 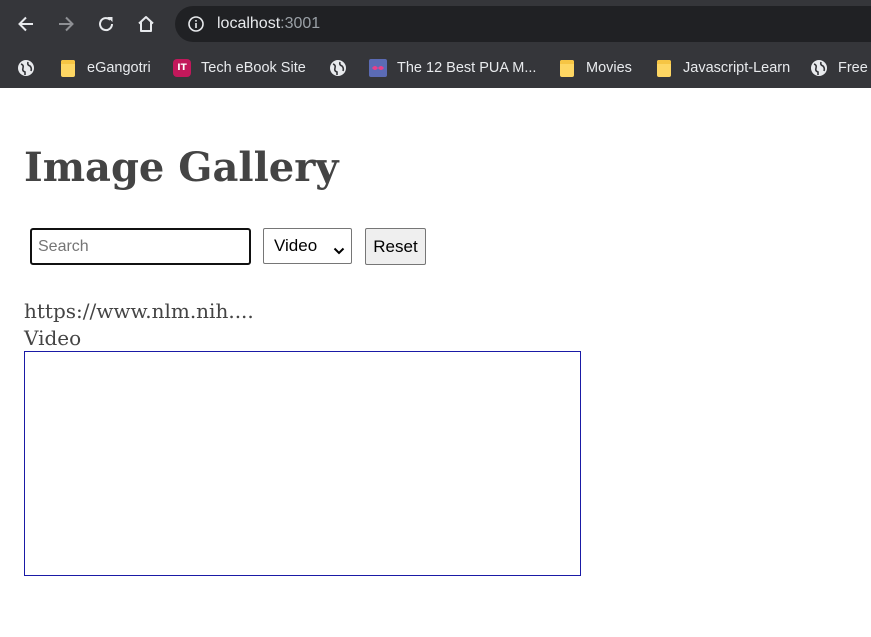 I want to click on reload-icon, so click(x=106, y=24).